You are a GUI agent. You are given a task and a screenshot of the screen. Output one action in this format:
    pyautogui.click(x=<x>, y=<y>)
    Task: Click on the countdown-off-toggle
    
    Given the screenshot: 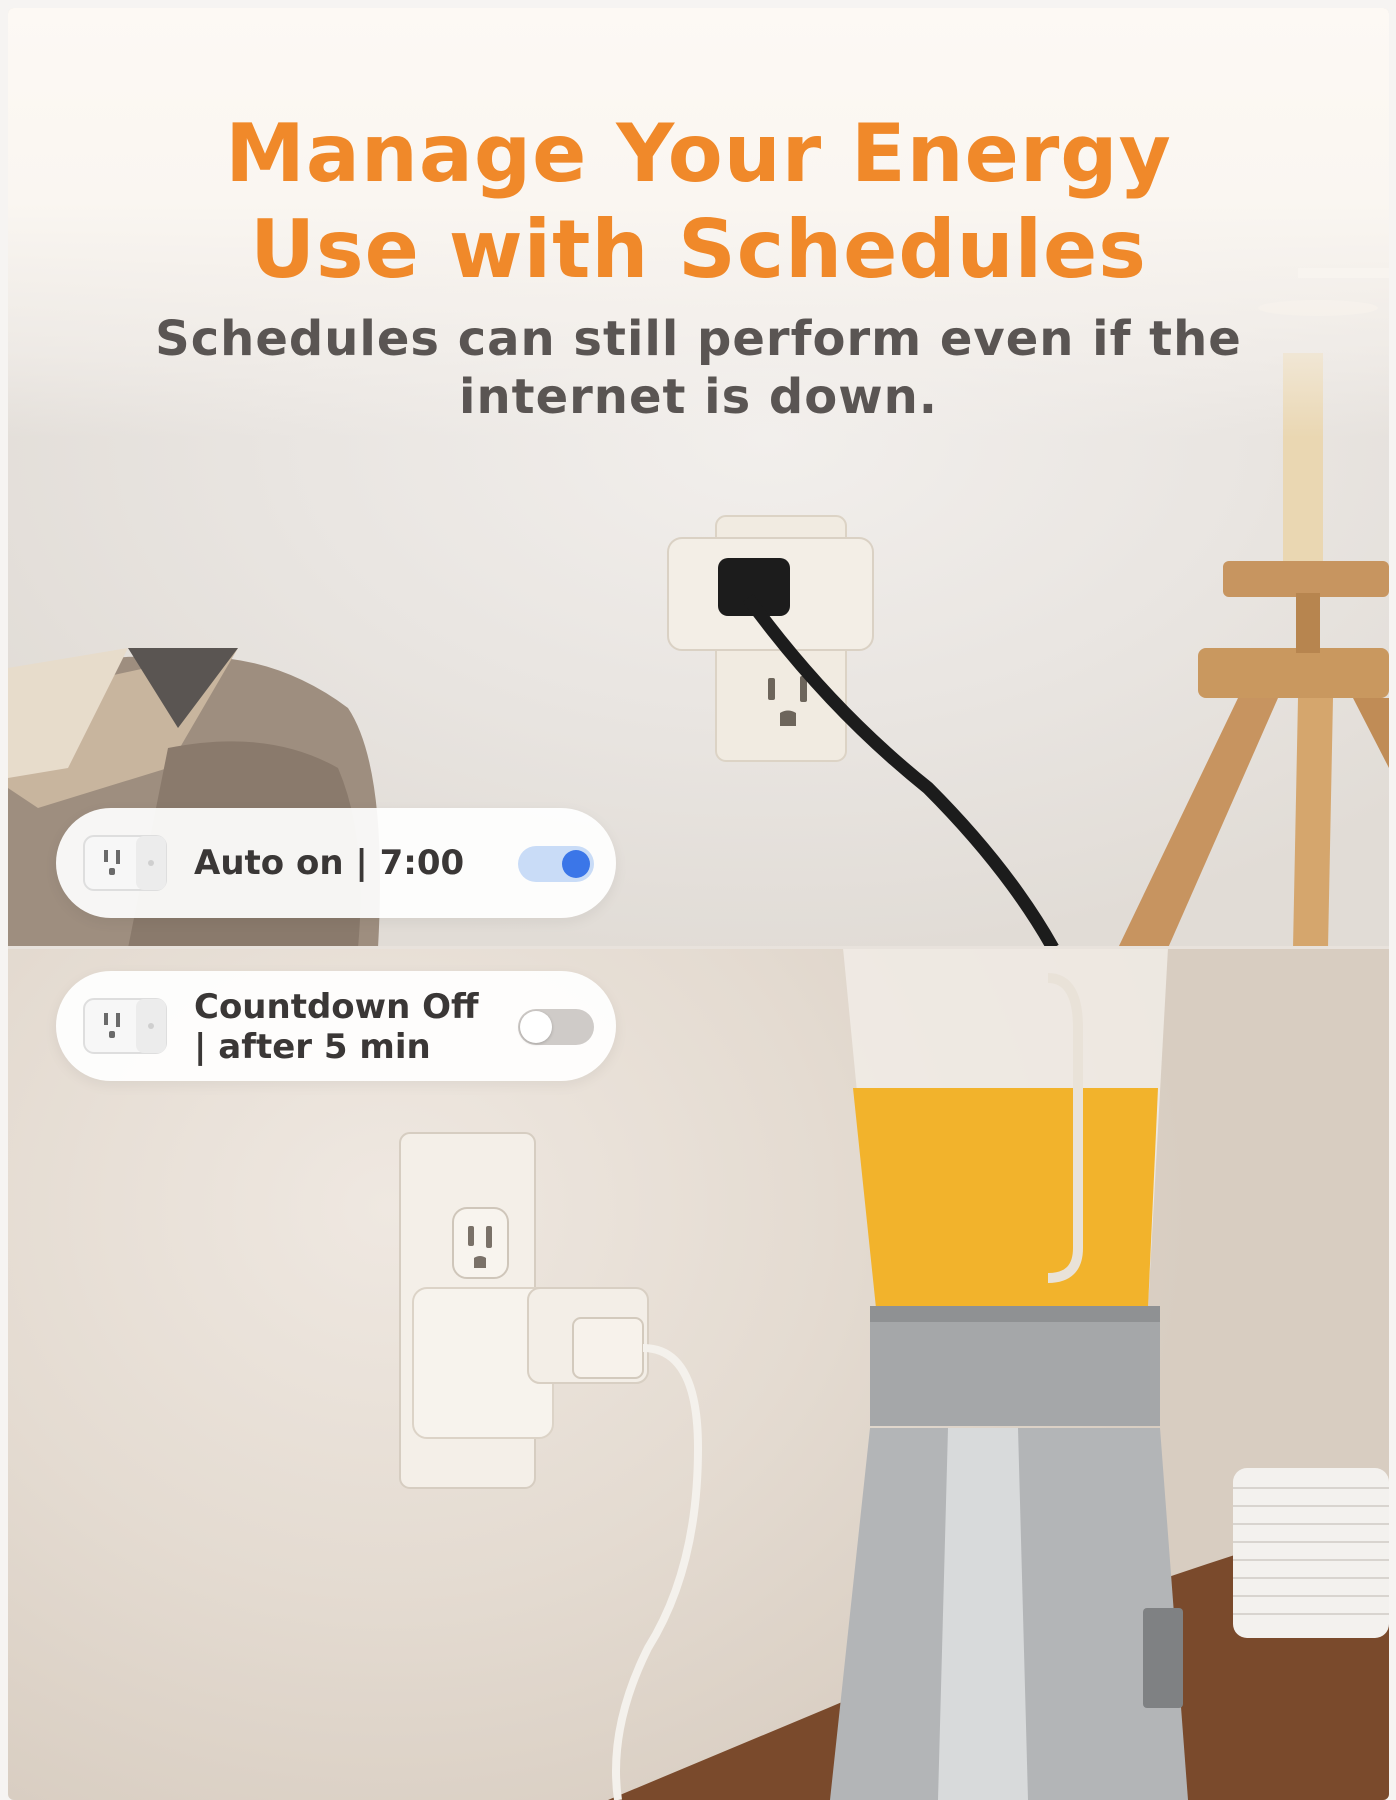 What is the action you would take?
    pyautogui.click(x=556, y=1027)
    